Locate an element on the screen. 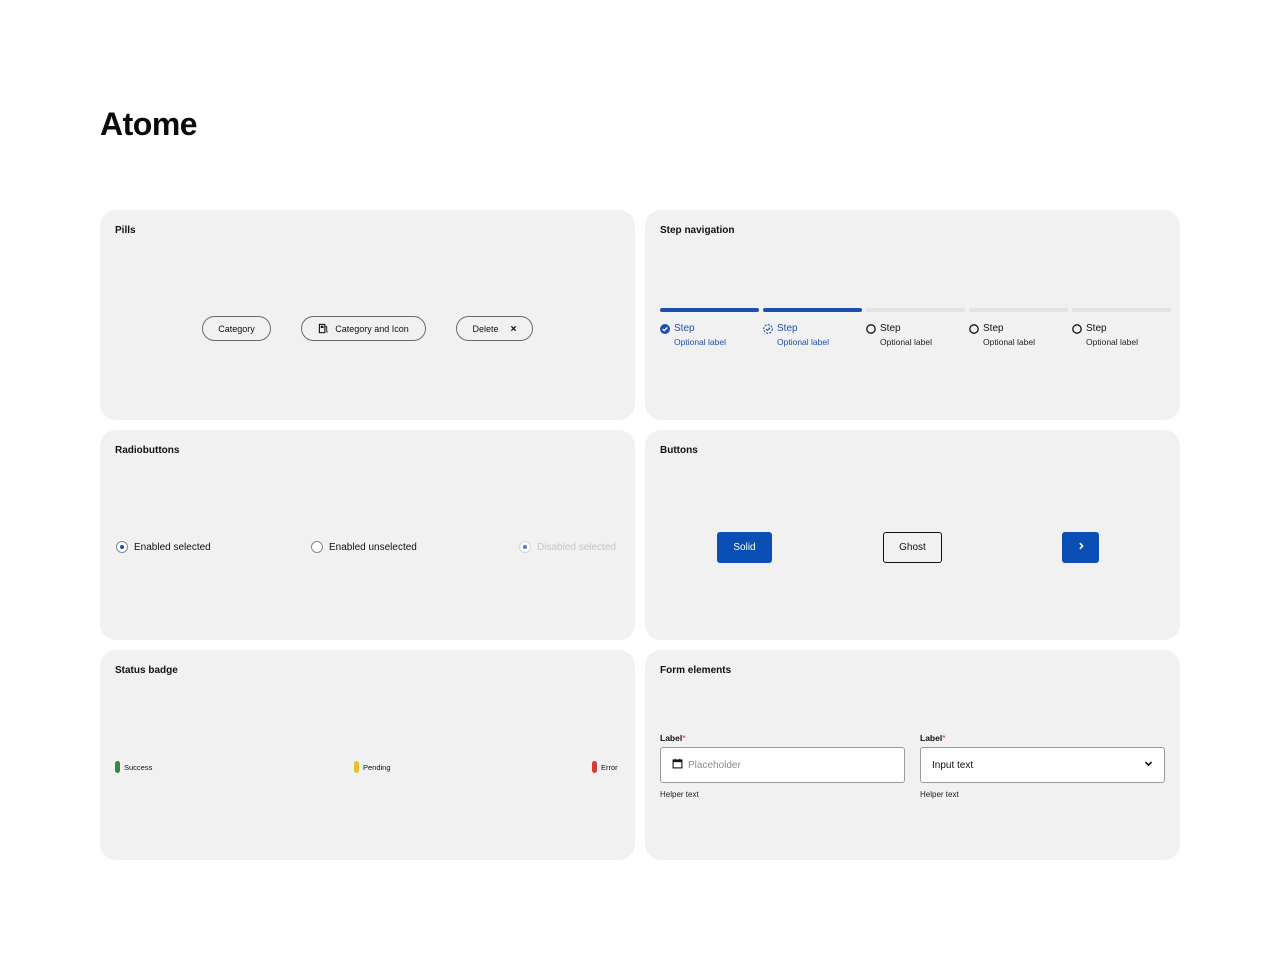 The image size is (1280, 960). solid-button: Solid is located at coordinates (744, 547).